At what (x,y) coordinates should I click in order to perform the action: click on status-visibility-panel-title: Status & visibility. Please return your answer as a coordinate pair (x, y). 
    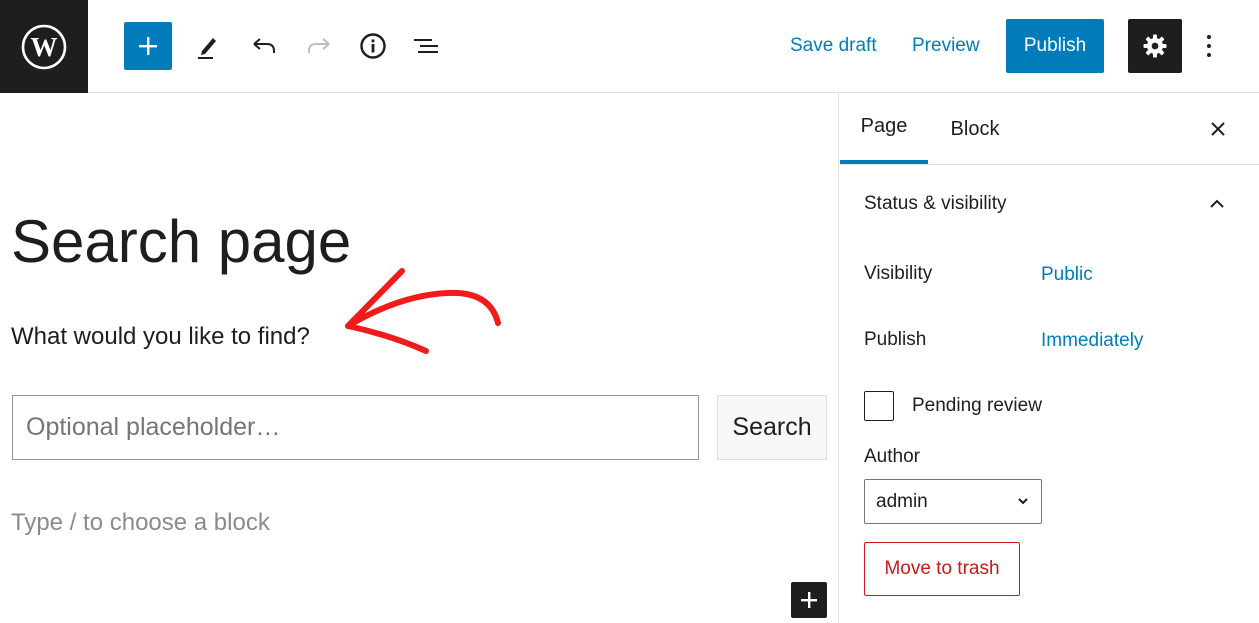
    Looking at the image, I should click on (935, 204).